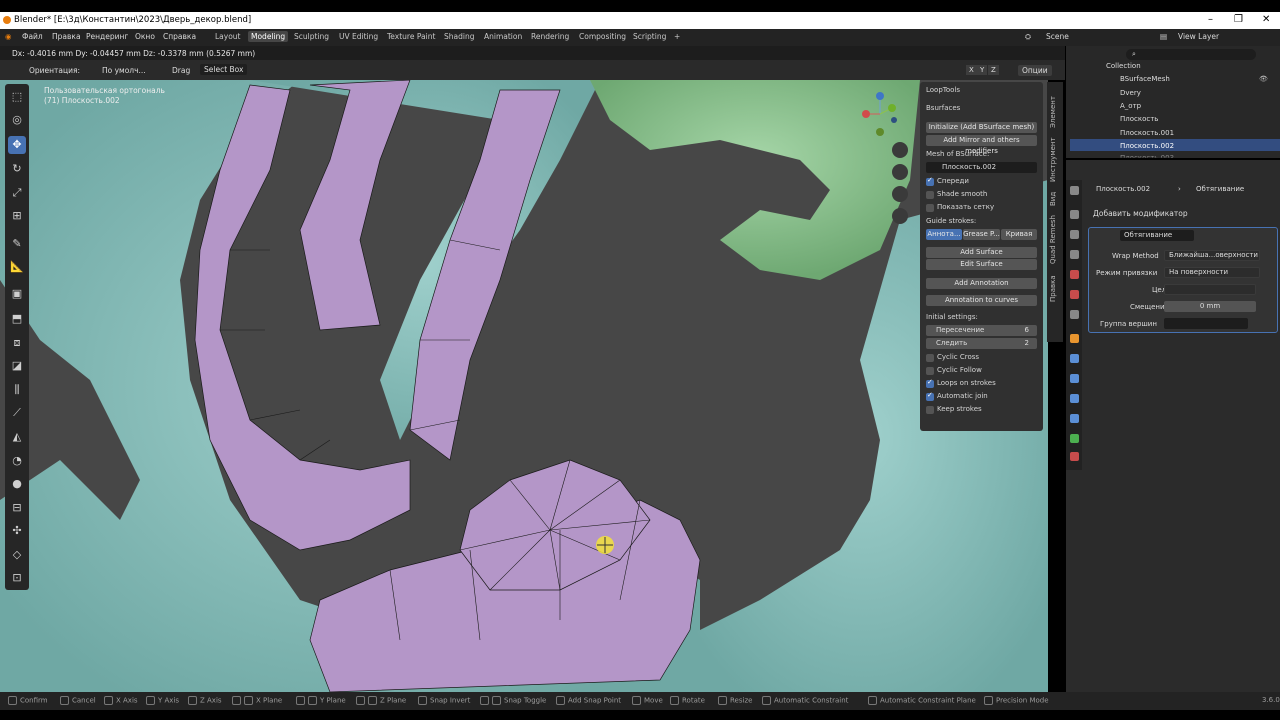 The image size is (1280, 720). What do you see at coordinates (17, 145) in the screenshot?
I see `move-tool-icon: ✥` at bounding box center [17, 145].